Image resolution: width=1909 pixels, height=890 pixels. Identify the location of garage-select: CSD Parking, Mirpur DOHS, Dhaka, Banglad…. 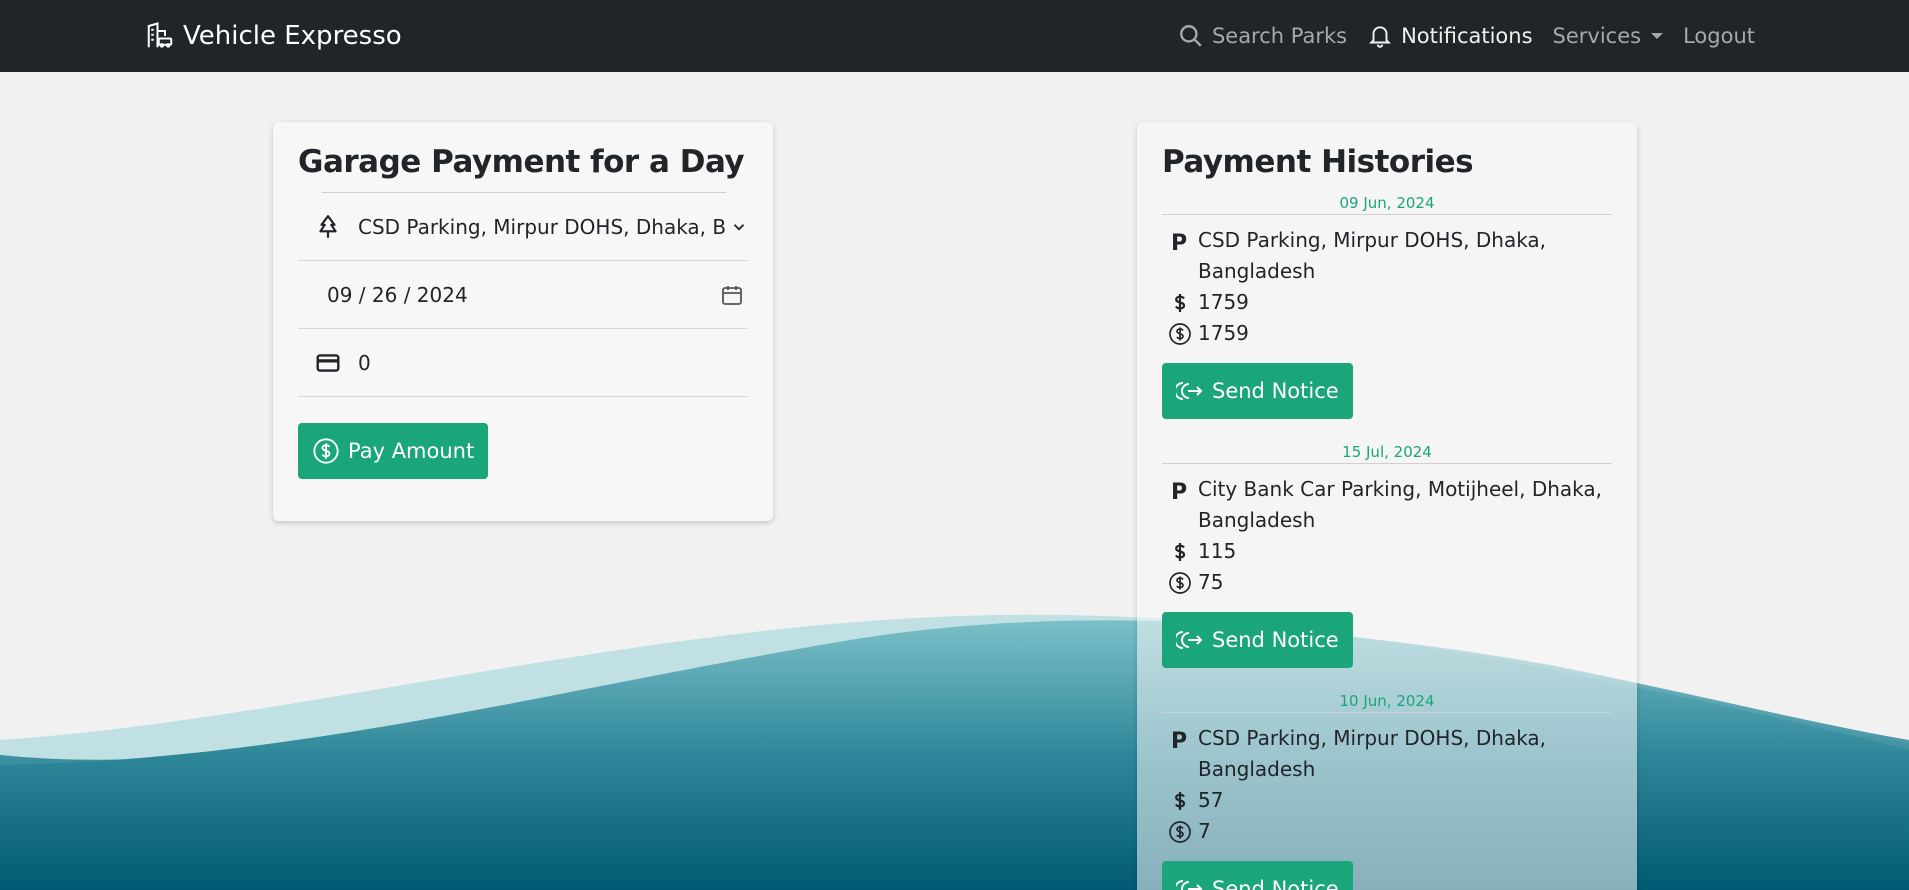
(523, 227).